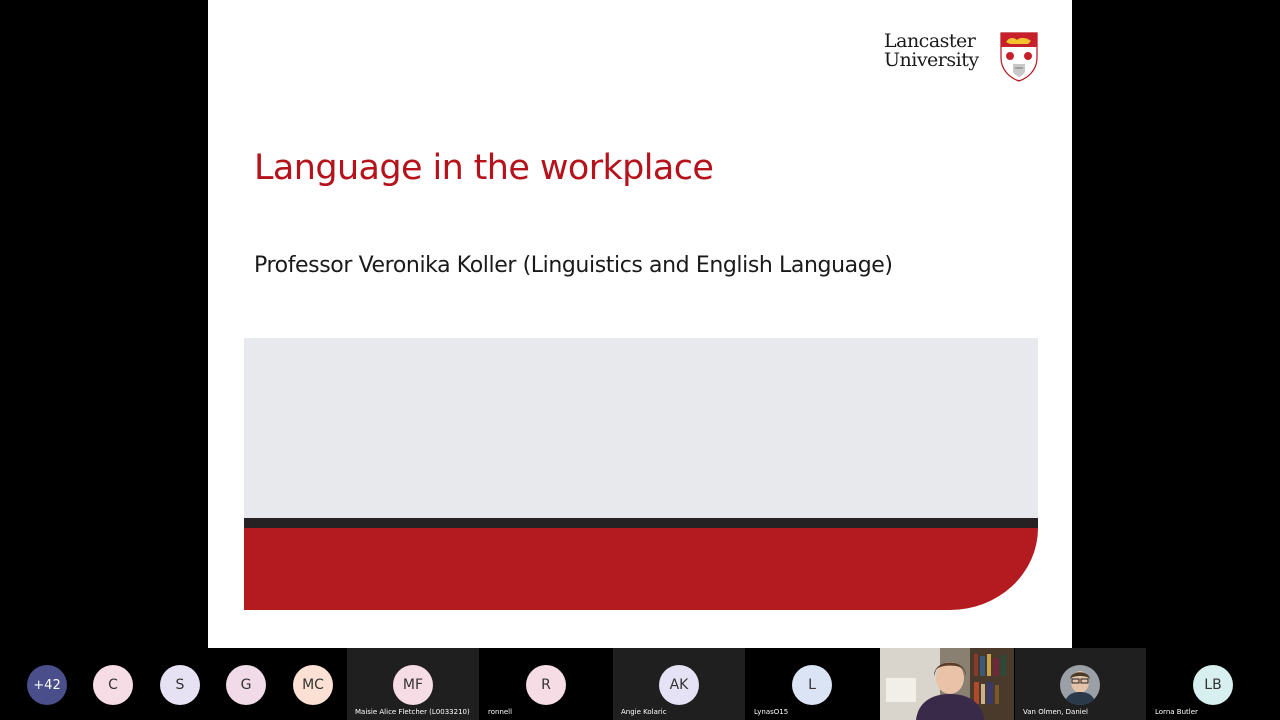 The height and width of the screenshot is (720, 1280). I want to click on presenter-video-icon, so click(947, 684).